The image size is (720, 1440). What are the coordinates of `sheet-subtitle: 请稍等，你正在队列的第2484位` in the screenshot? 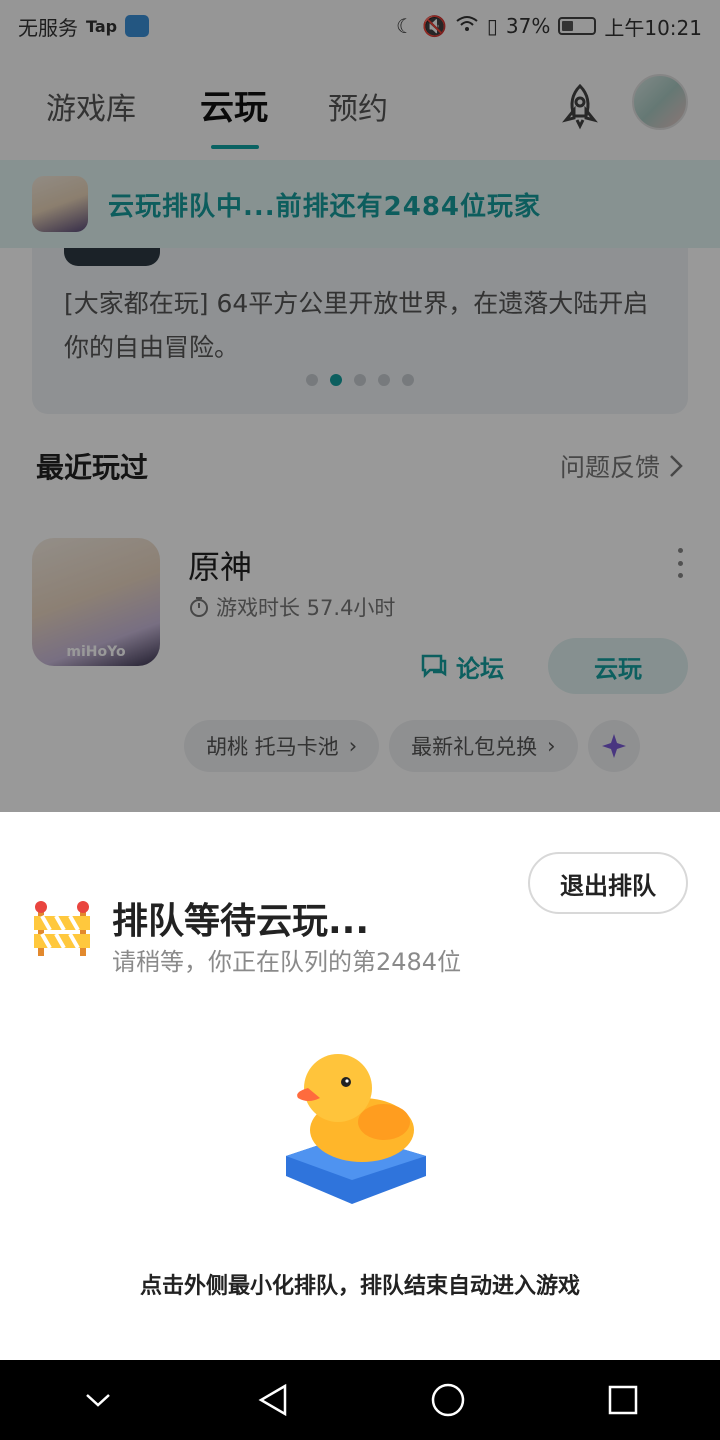 It's located at (287, 962).